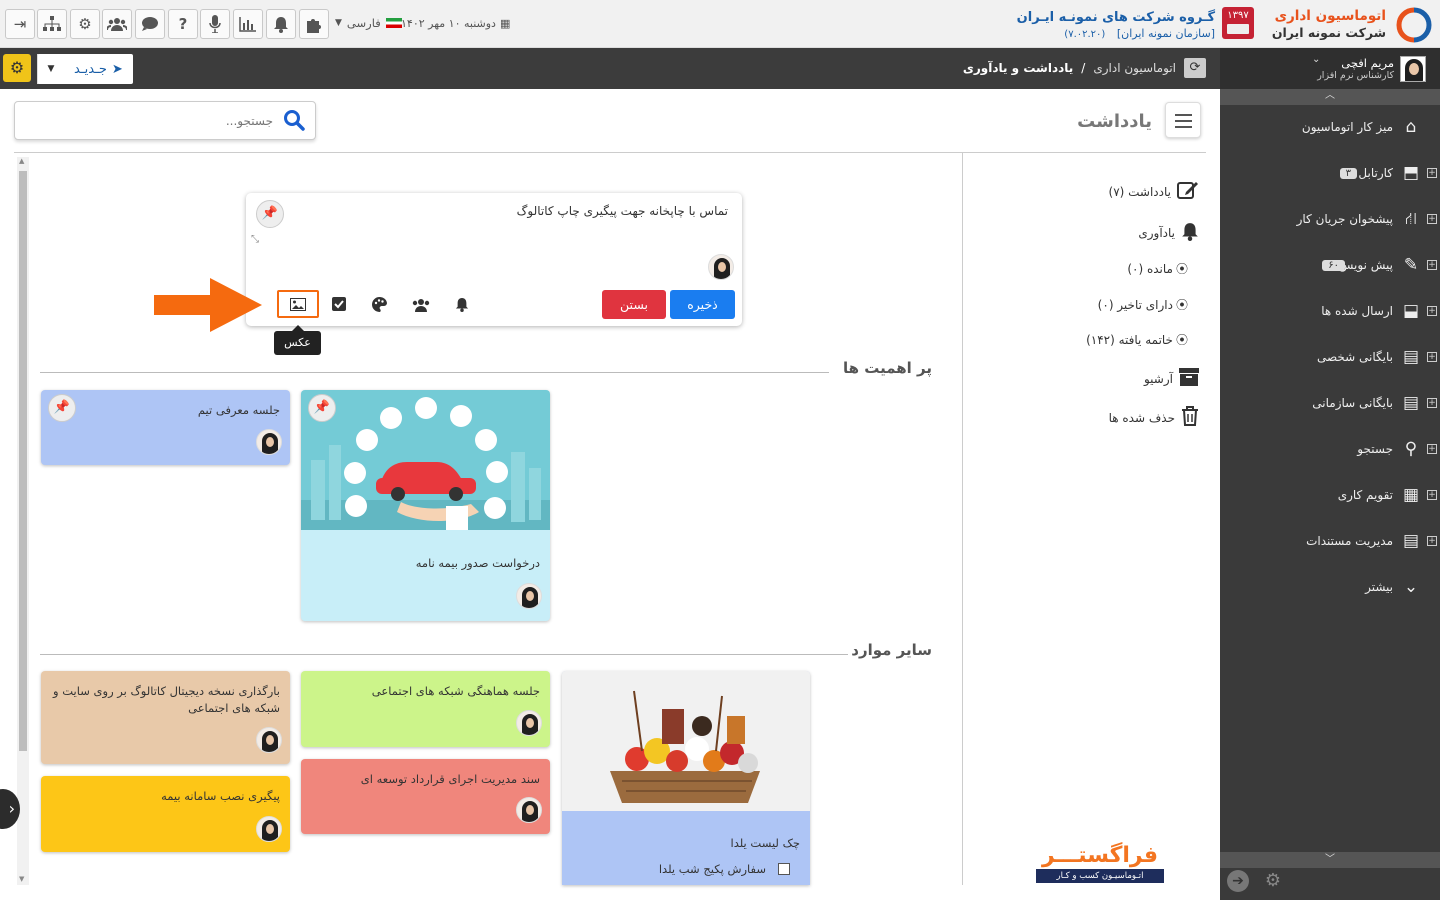 The height and width of the screenshot is (900, 1440). I want to click on note-card: سند مدیریت اجرای قرارداد توسعه ای, so click(425, 796).